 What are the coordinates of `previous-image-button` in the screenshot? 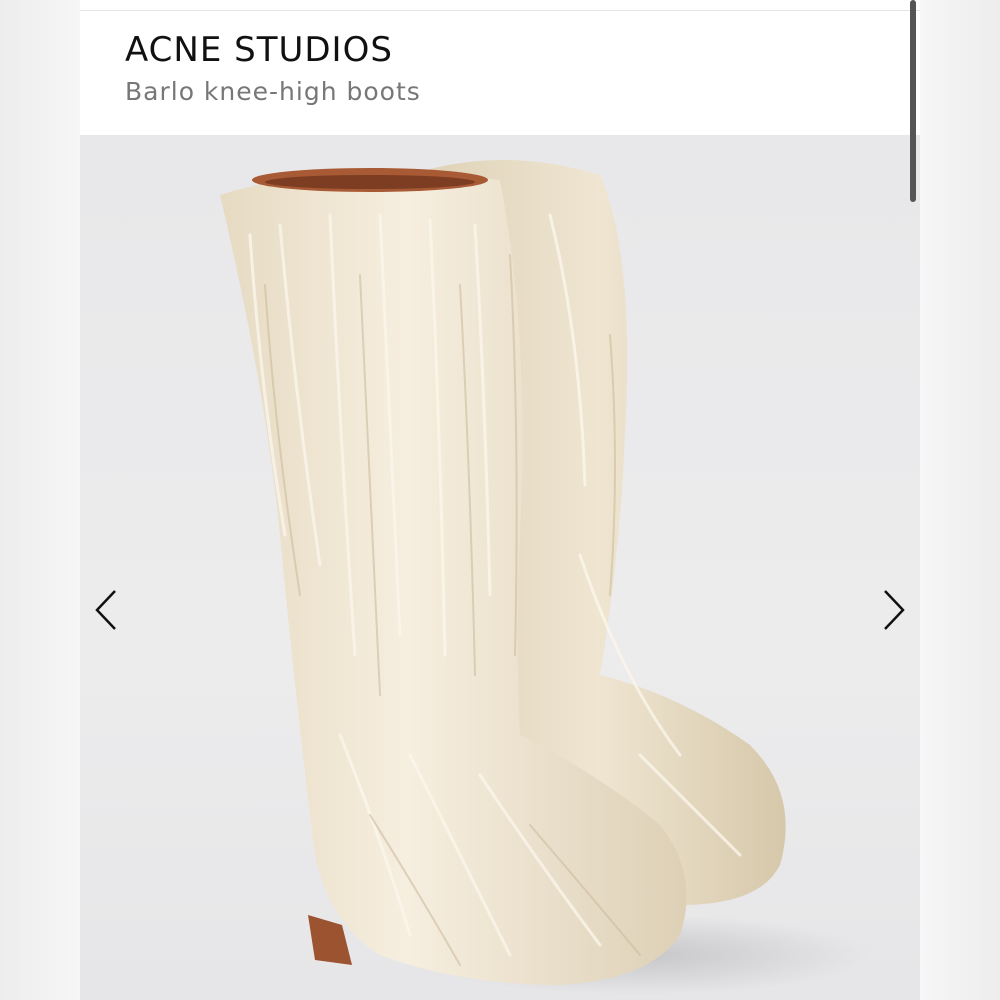 It's located at (105, 610).